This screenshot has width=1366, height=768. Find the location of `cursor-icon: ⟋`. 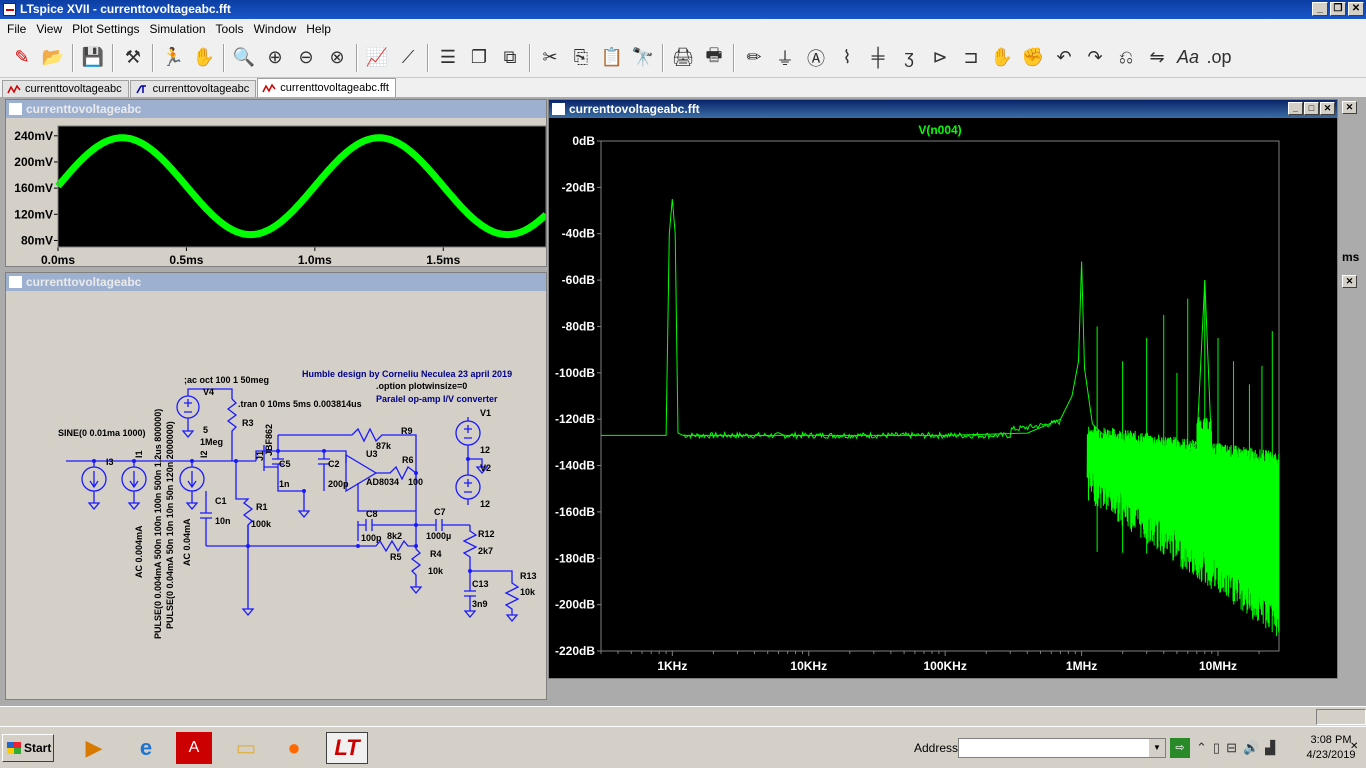

cursor-icon: ⟋ is located at coordinates (408, 58).